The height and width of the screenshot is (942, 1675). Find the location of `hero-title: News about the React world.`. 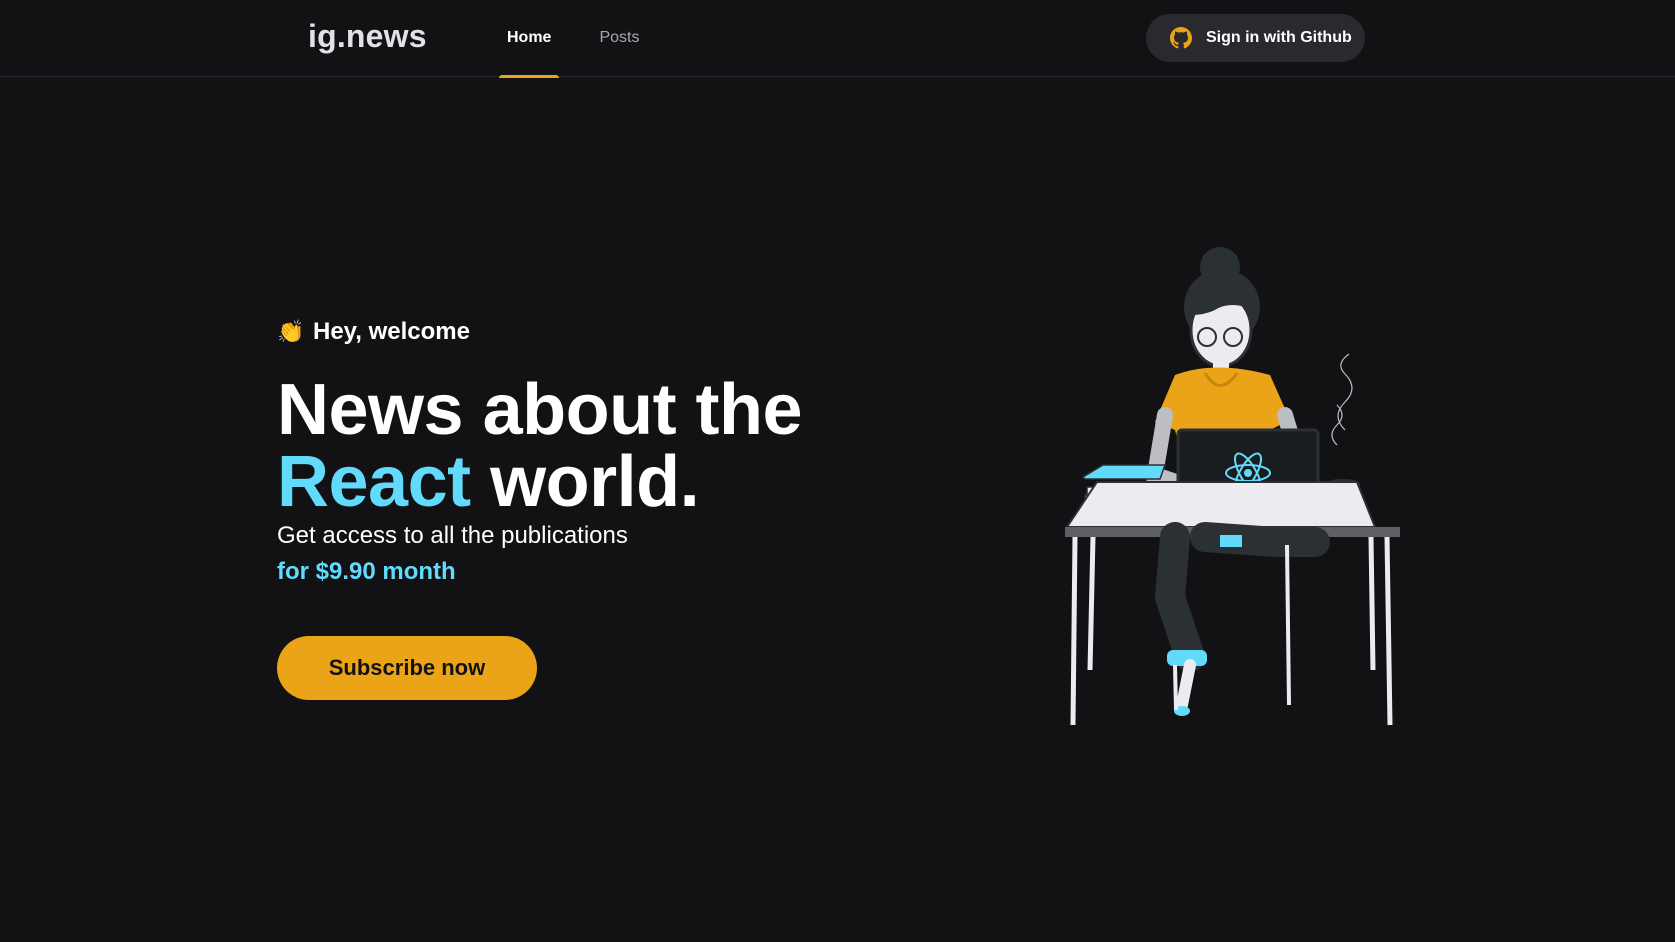

hero-title: News about the React world. is located at coordinates (557, 446).